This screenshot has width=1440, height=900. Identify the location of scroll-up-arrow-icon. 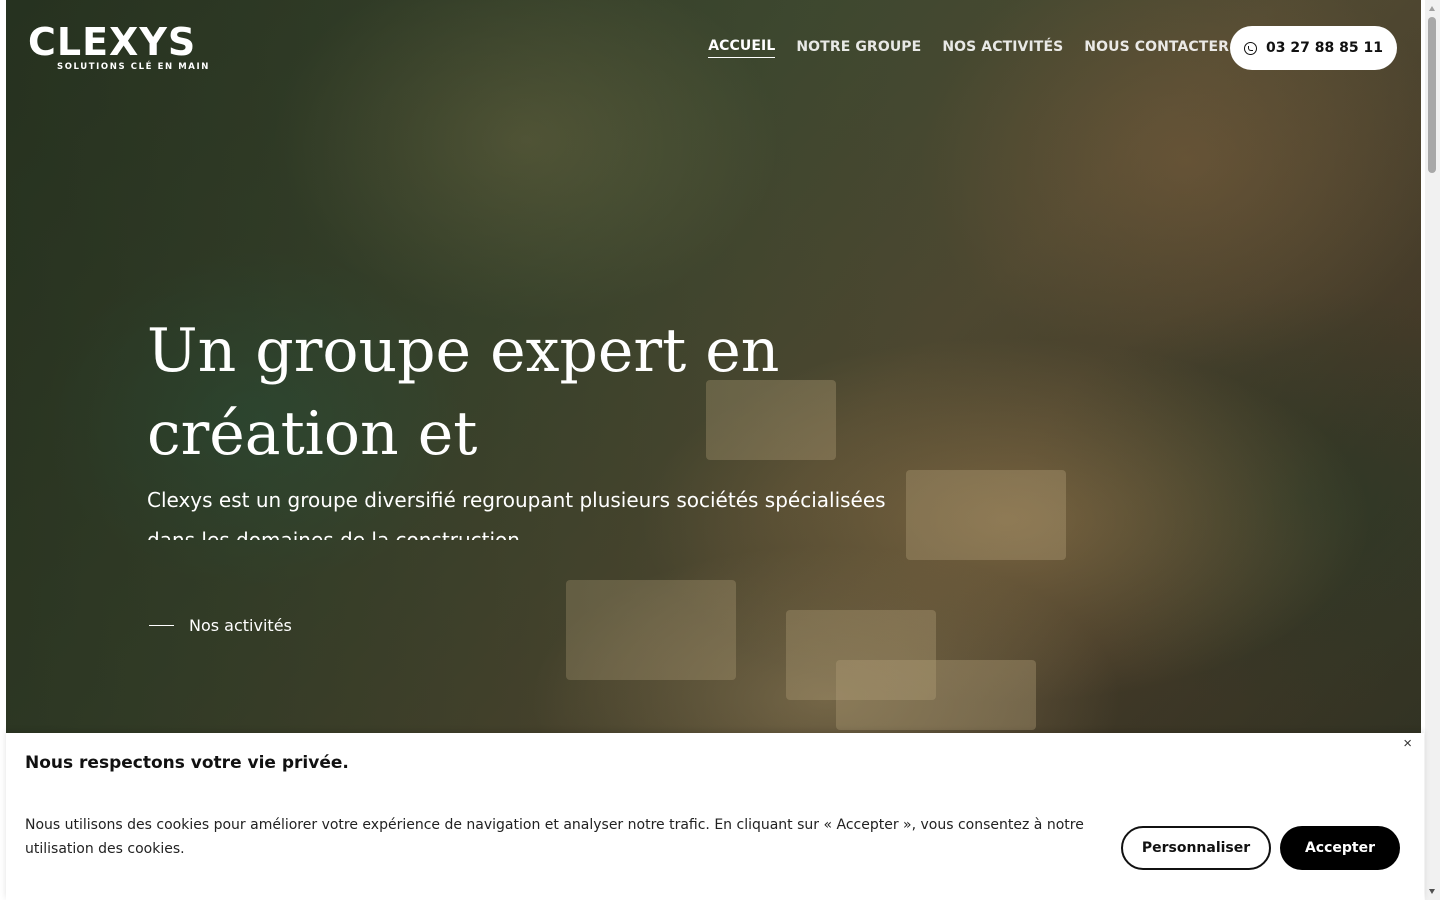
(1432, 8).